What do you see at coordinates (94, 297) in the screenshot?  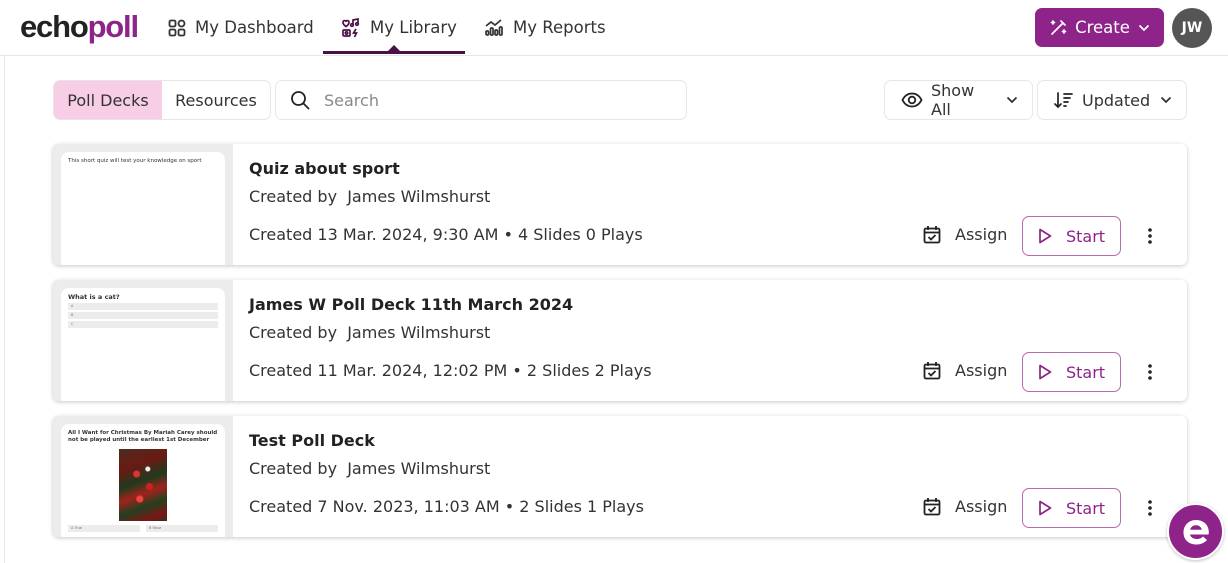 I see `slide-preview-text: What is a cat?` at bounding box center [94, 297].